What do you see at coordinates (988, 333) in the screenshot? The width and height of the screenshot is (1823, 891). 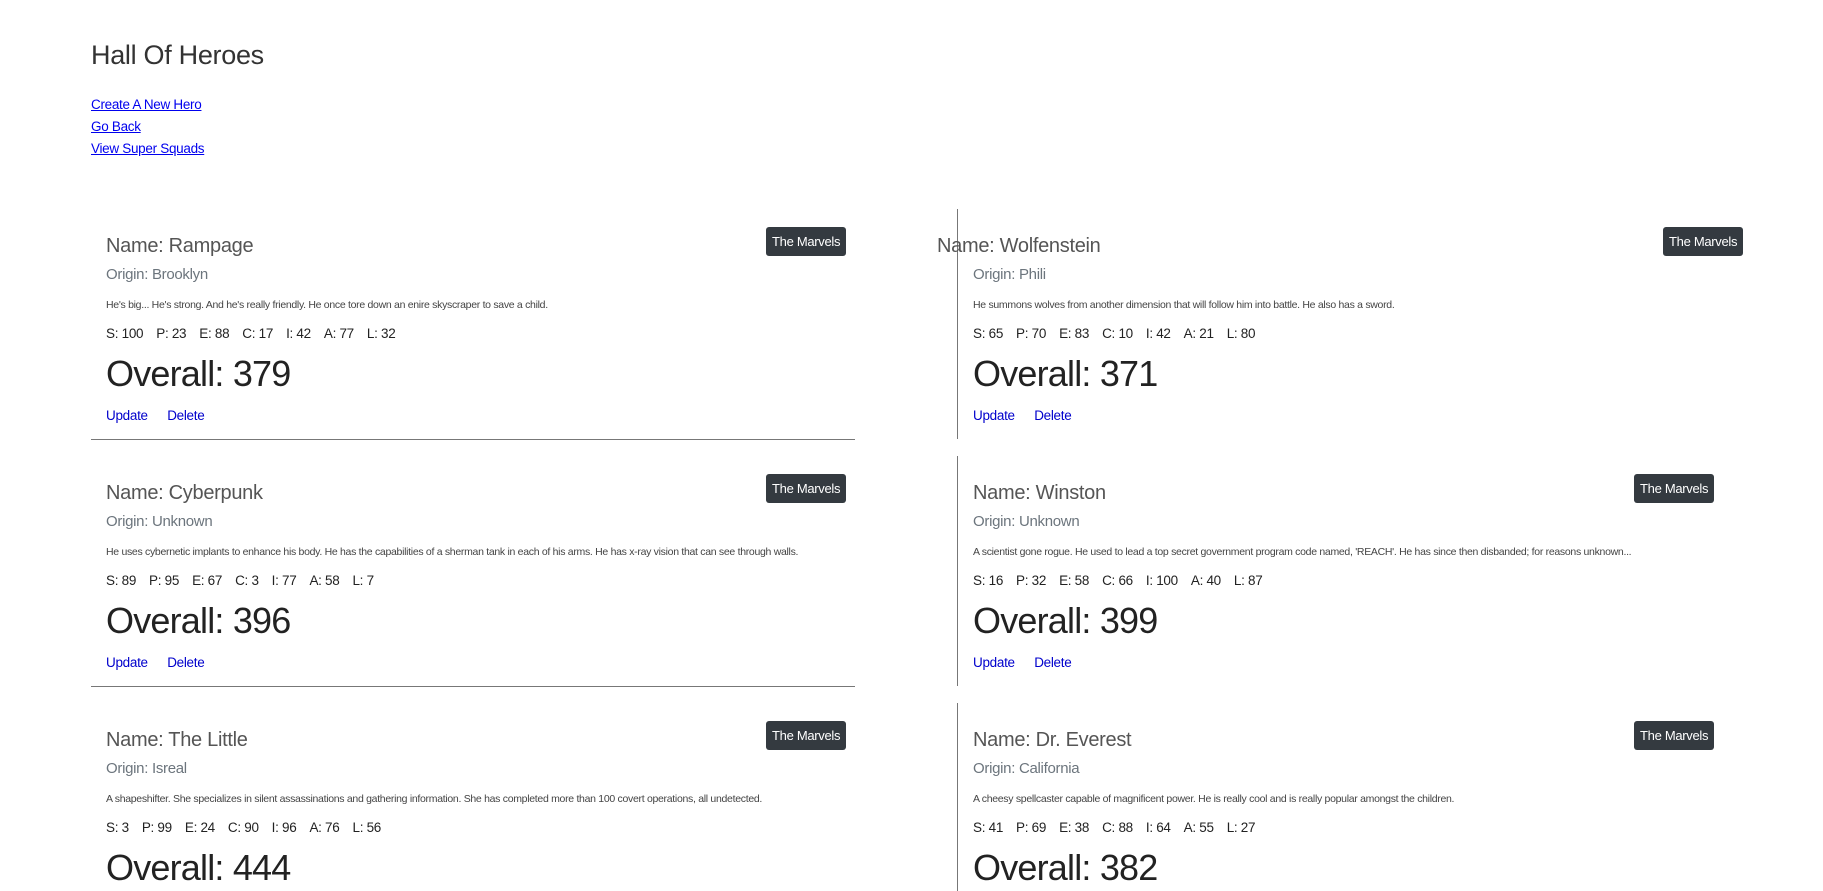 I see `stat-strength: S: 65` at bounding box center [988, 333].